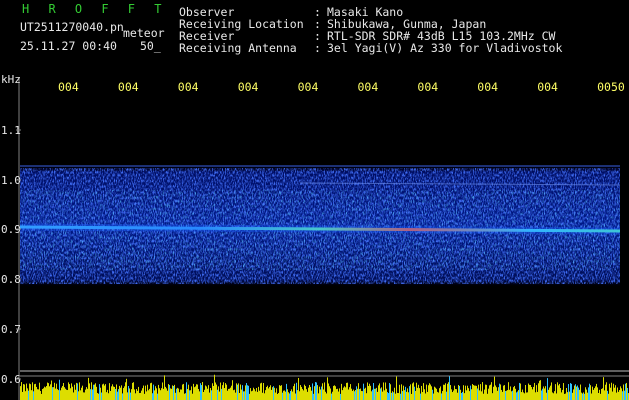 Image resolution: width=629 pixels, height=400 pixels. I want to click on time-tick-label: 0050, so click(611, 87).